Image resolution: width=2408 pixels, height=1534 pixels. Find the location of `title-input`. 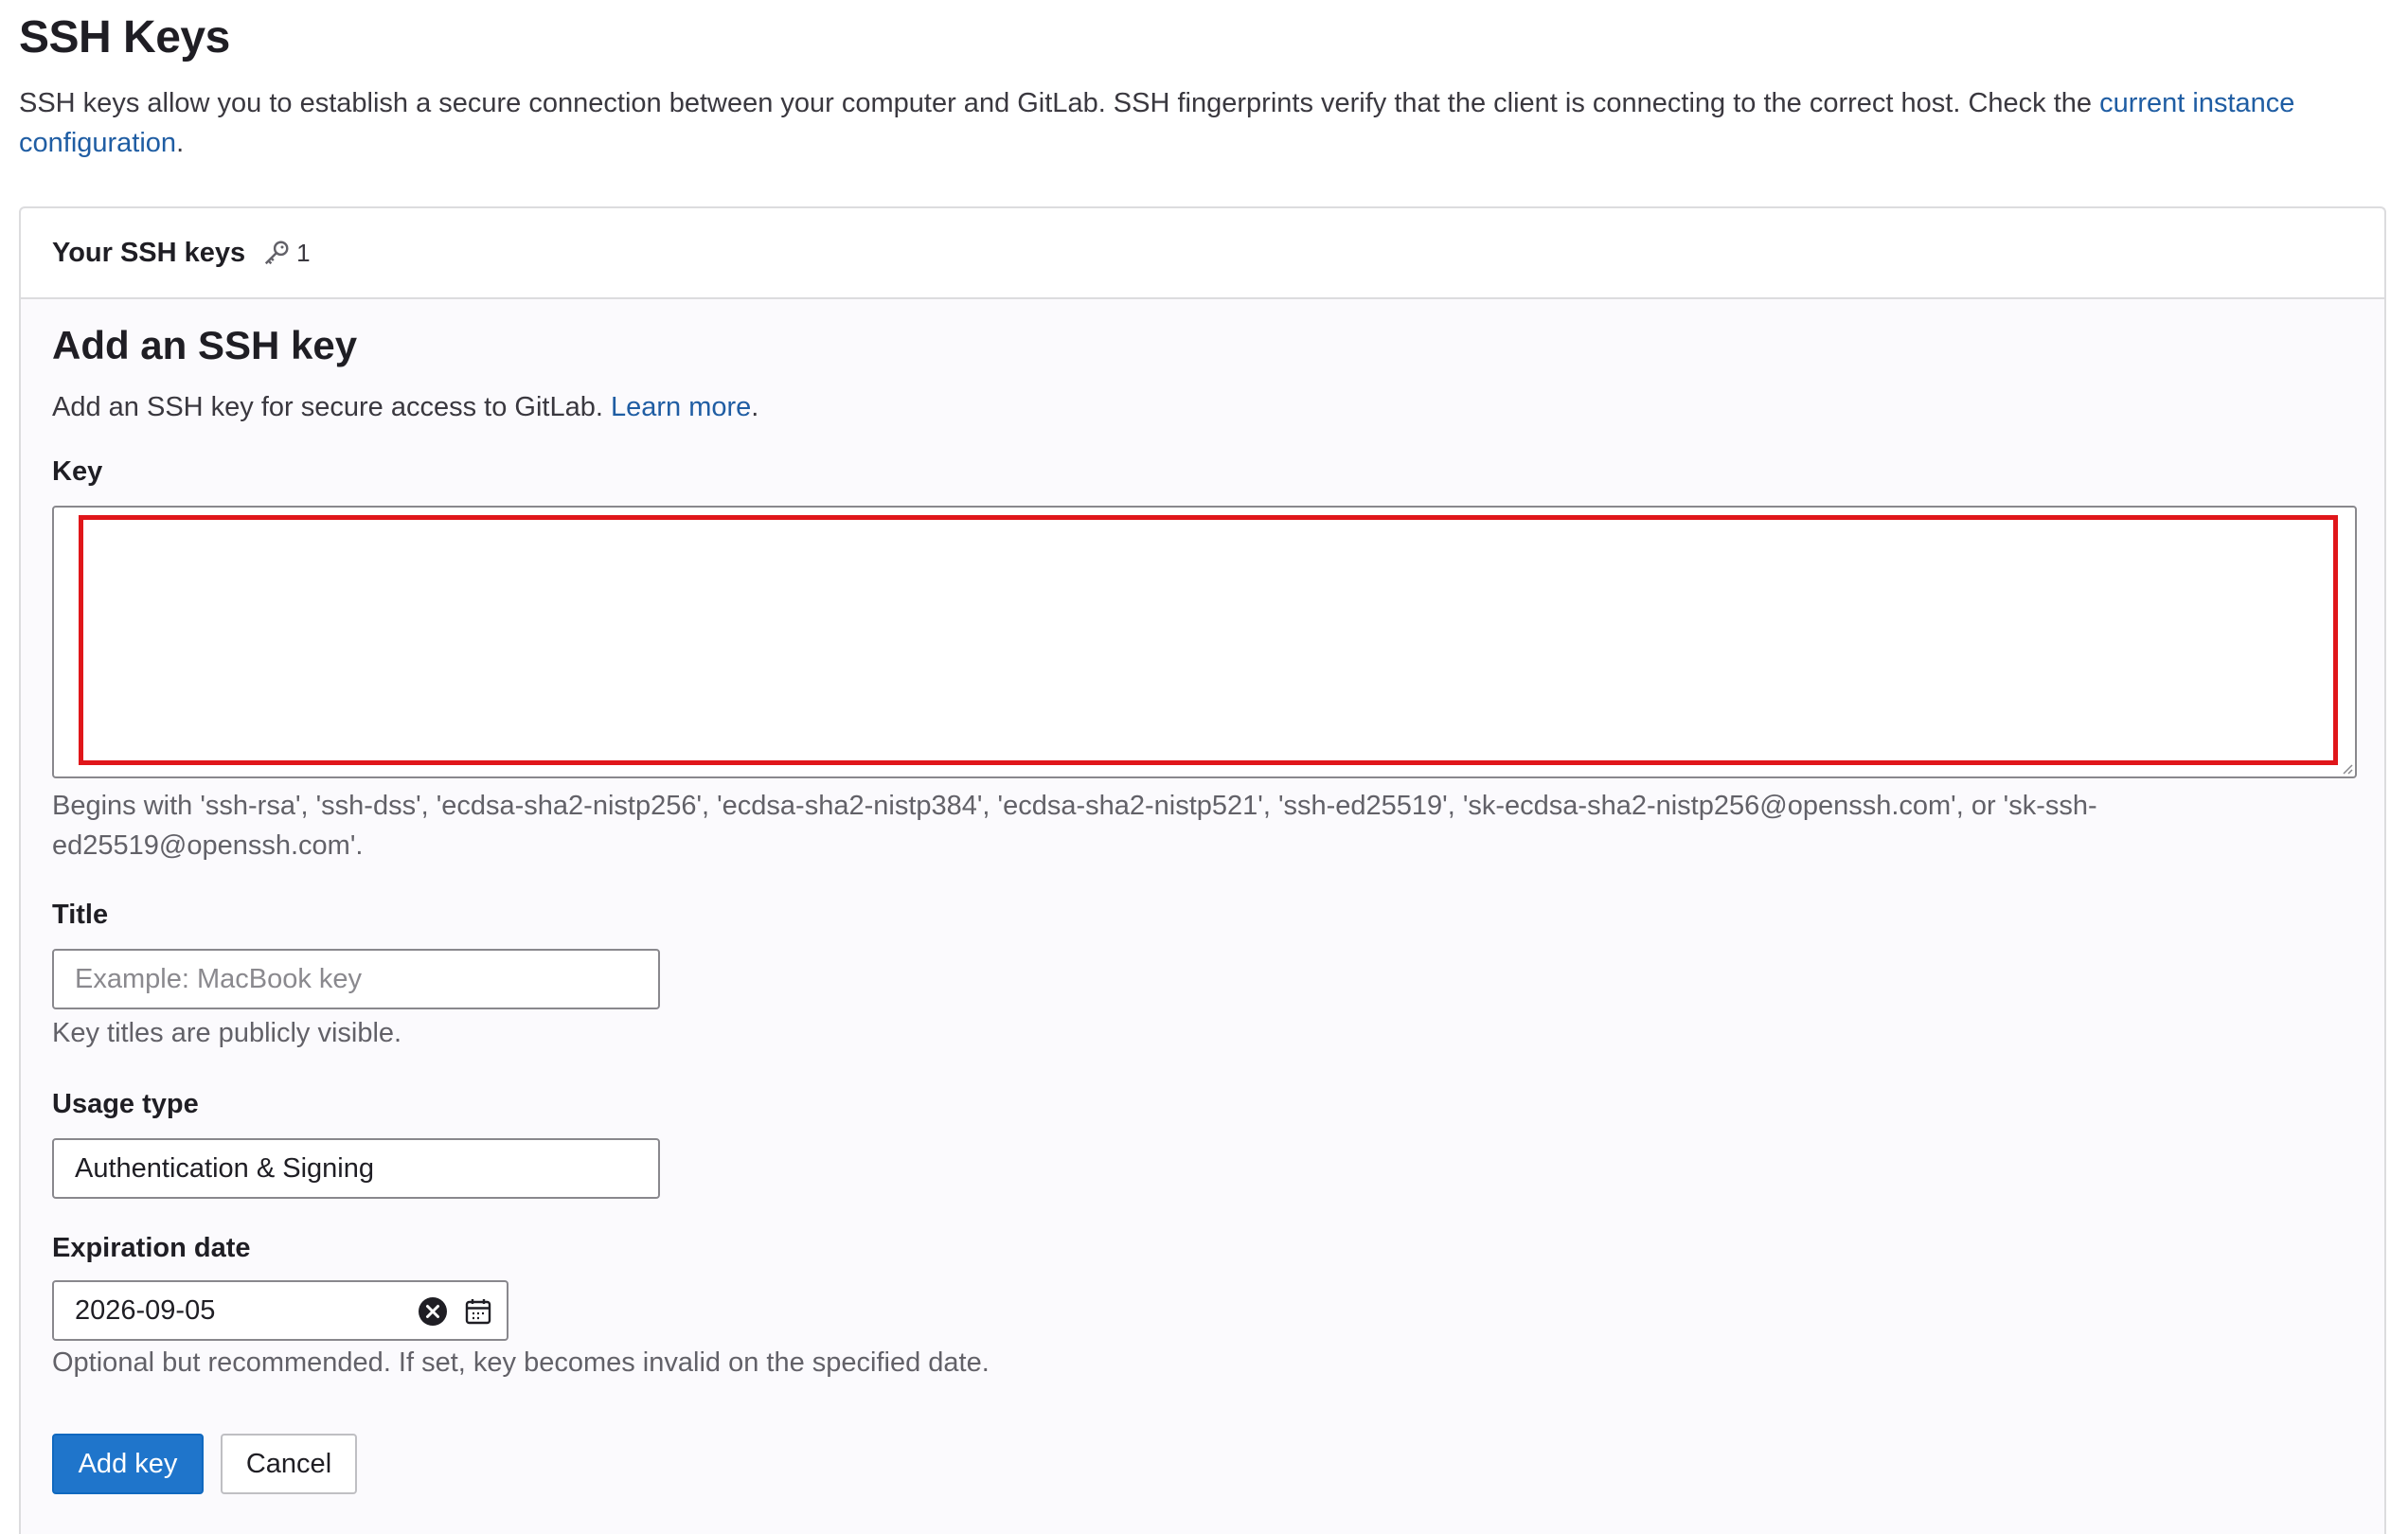

title-input is located at coordinates (356, 979).